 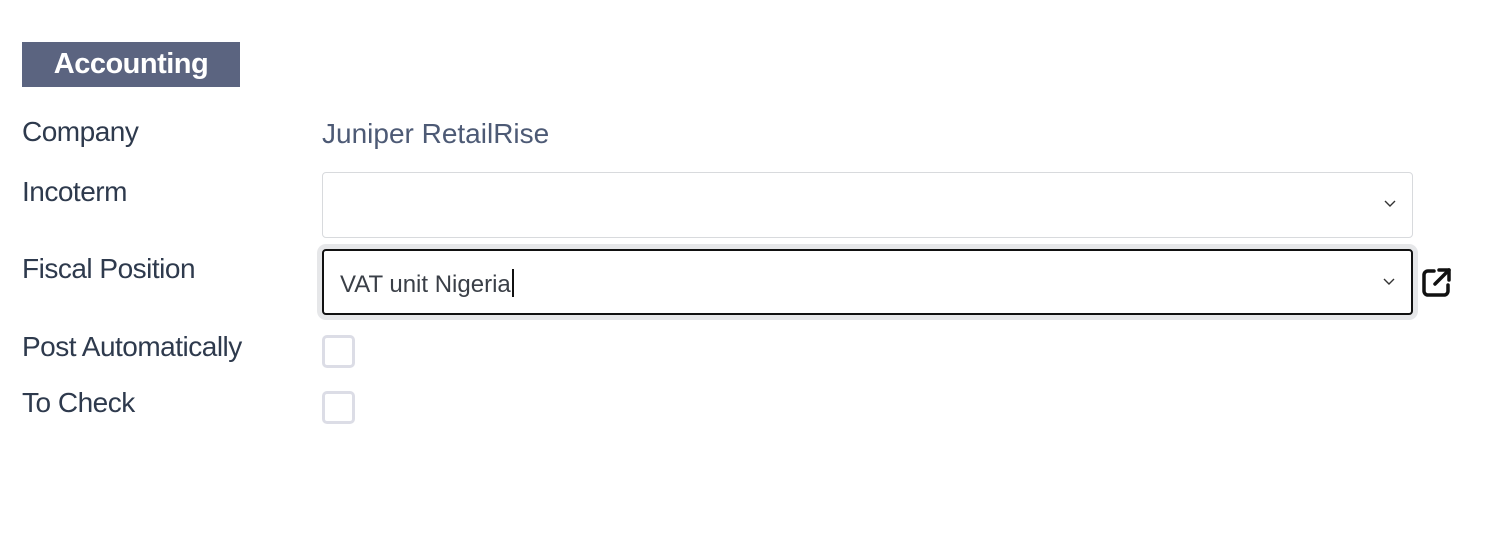 What do you see at coordinates (338, 351) in the screenshot?
I see `post-automatically-checkbox` at bounding box center [338, 351].